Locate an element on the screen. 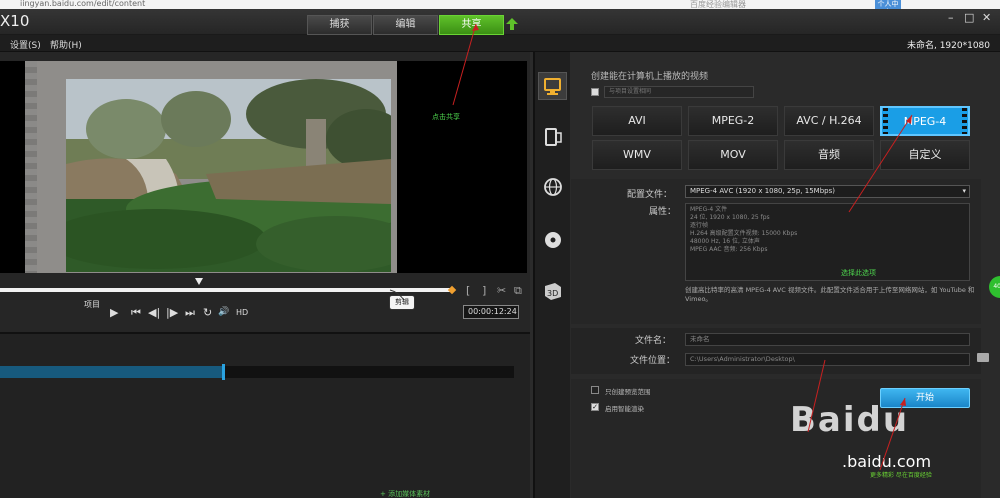 Image resolution: width=1000 pixels, height=498 pixels. menu-settings: 设置(S) is located at coordinates (25, 44).